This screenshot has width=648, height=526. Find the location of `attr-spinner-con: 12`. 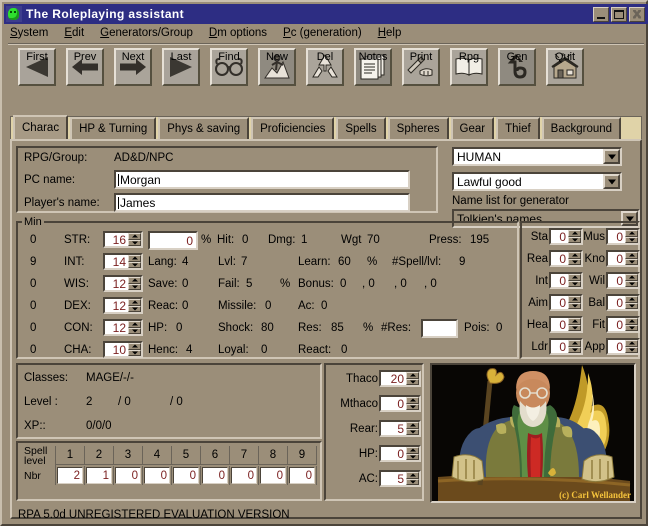

attr-spinner-con: 12 is located at coordinates (123, 327).